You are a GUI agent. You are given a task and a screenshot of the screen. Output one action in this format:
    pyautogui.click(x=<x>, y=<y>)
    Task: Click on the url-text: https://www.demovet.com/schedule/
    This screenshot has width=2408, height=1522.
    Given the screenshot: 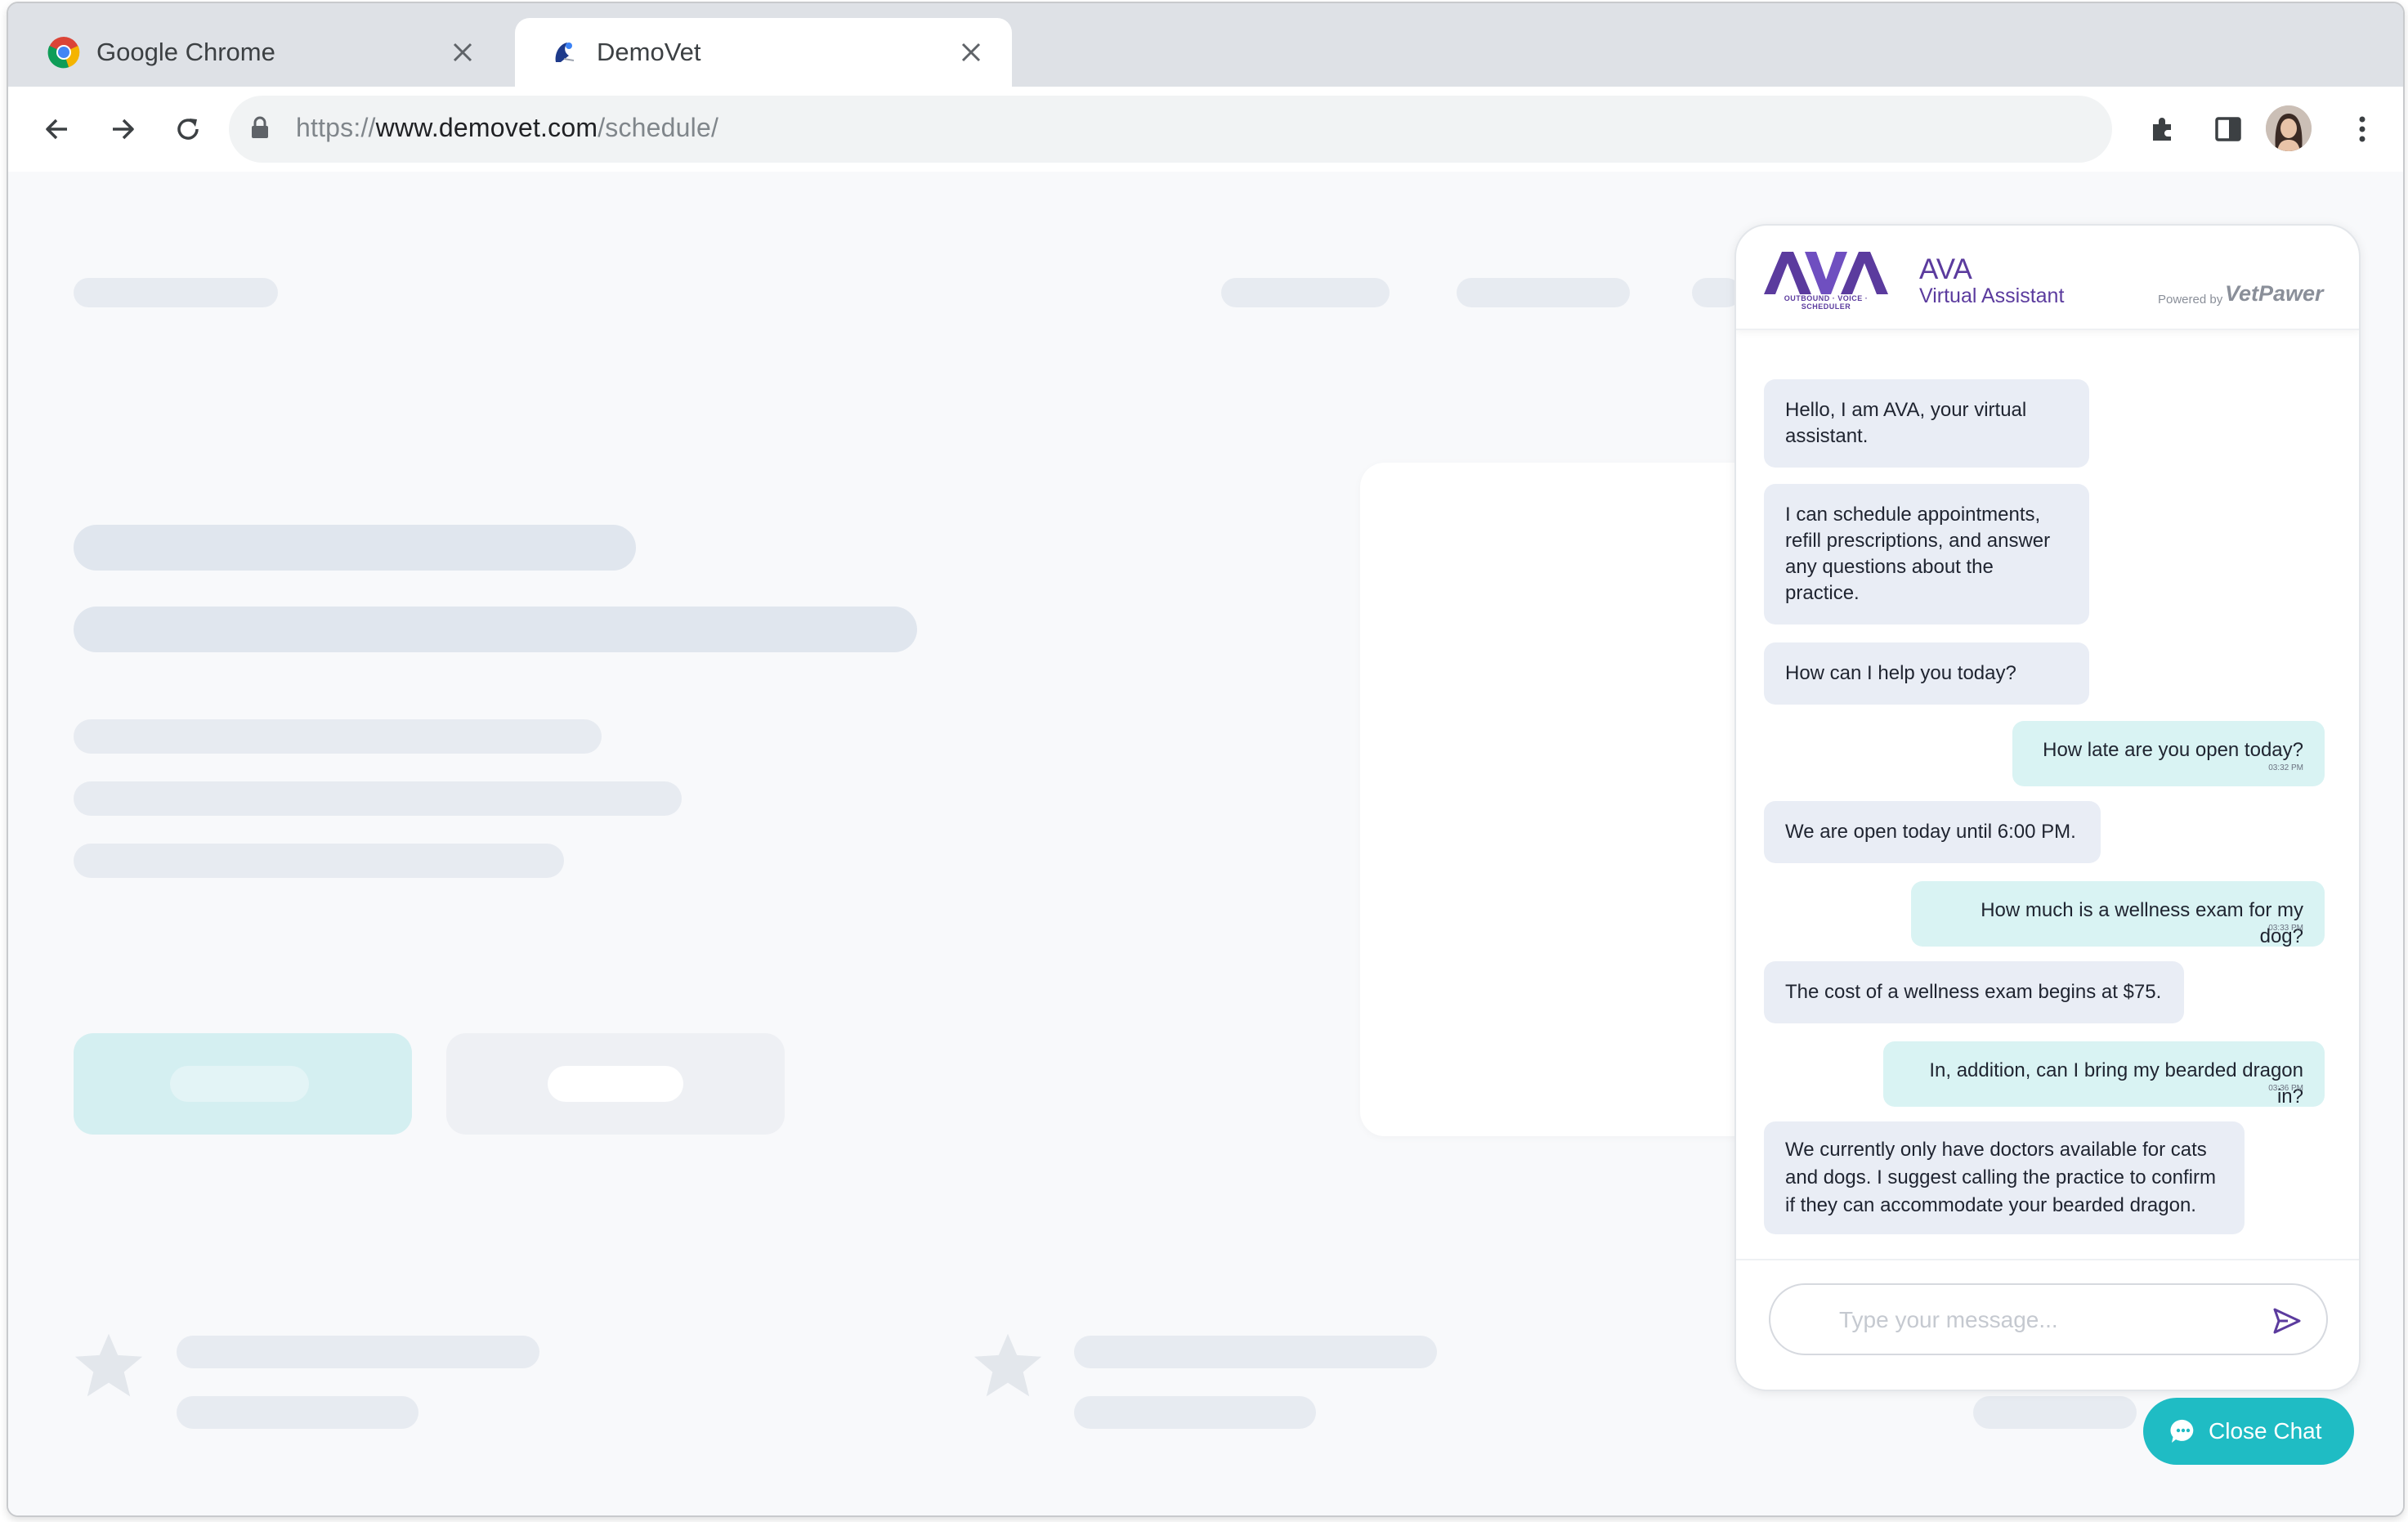 What is the action you would take?
    pyautogui.click(x=507, y=127)
    